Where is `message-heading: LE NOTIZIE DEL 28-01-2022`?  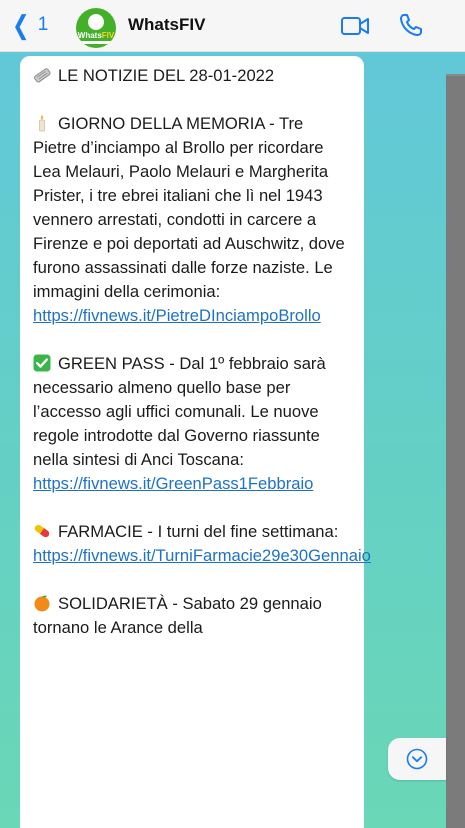 message-heading: LE NOTIZIE DEL 28-01-2022 is located at coordinates (166, 75).